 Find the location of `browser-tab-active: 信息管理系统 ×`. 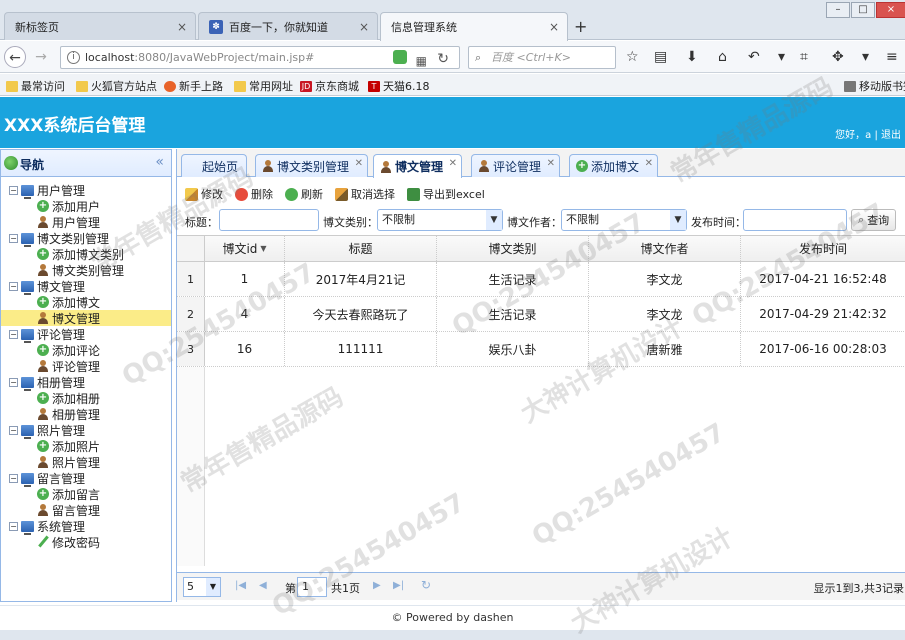

browser-tab-active: 信息管理系统 × is located at coordinates (474, 26).